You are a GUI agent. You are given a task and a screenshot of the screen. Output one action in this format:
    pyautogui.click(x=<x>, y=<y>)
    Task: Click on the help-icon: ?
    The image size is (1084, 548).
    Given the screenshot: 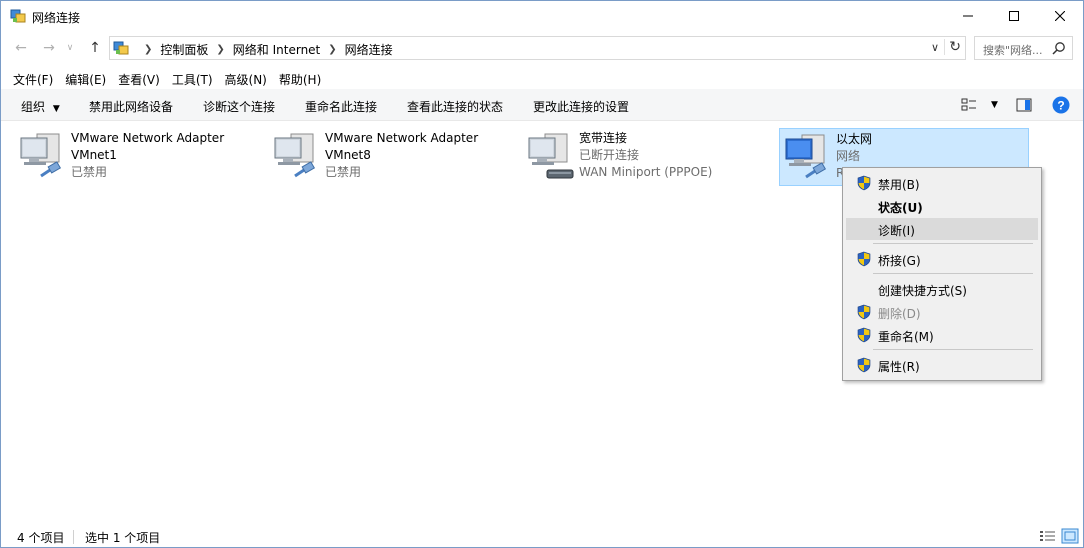 What is the action you would take?
    pyautogui.click(x=1061, y=105)
    